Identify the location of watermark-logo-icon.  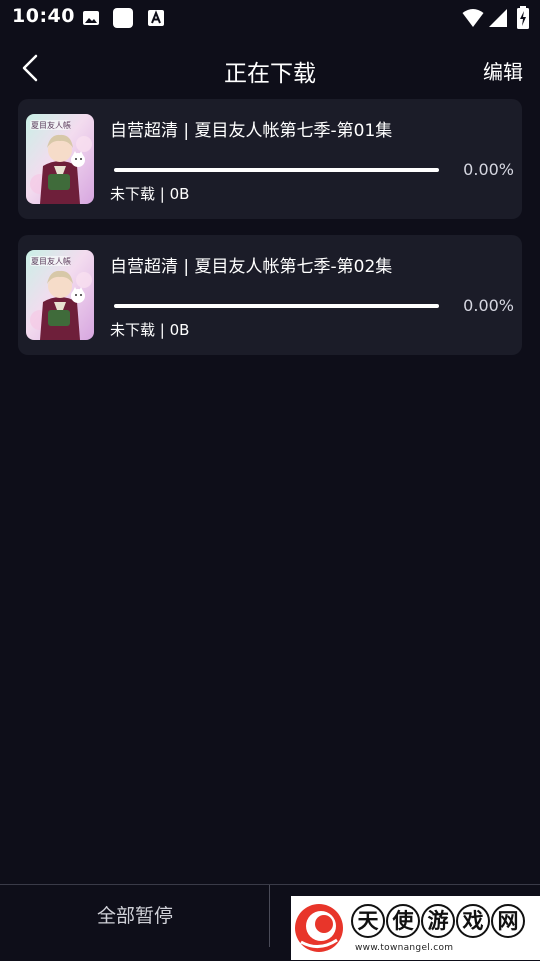
(319, 928).